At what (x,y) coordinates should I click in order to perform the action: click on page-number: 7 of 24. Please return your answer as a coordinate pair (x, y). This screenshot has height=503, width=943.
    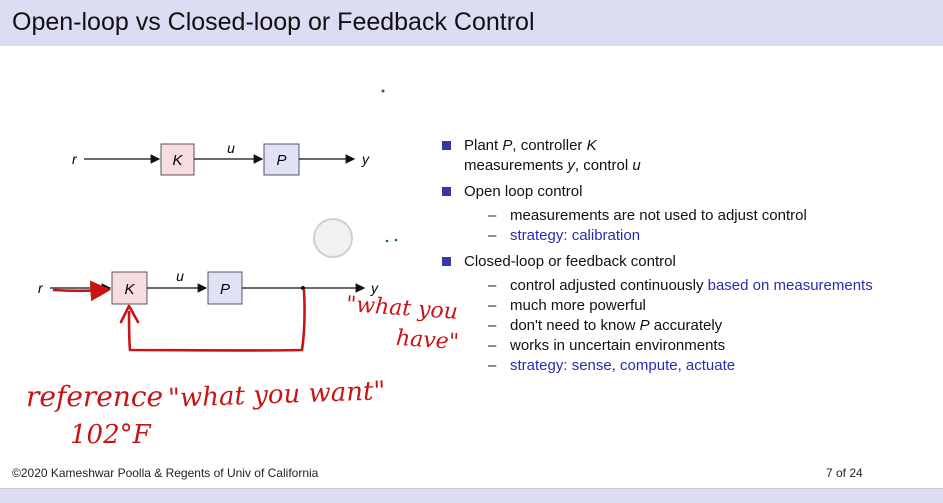
    Looking at the image, I should click on (844, 473).